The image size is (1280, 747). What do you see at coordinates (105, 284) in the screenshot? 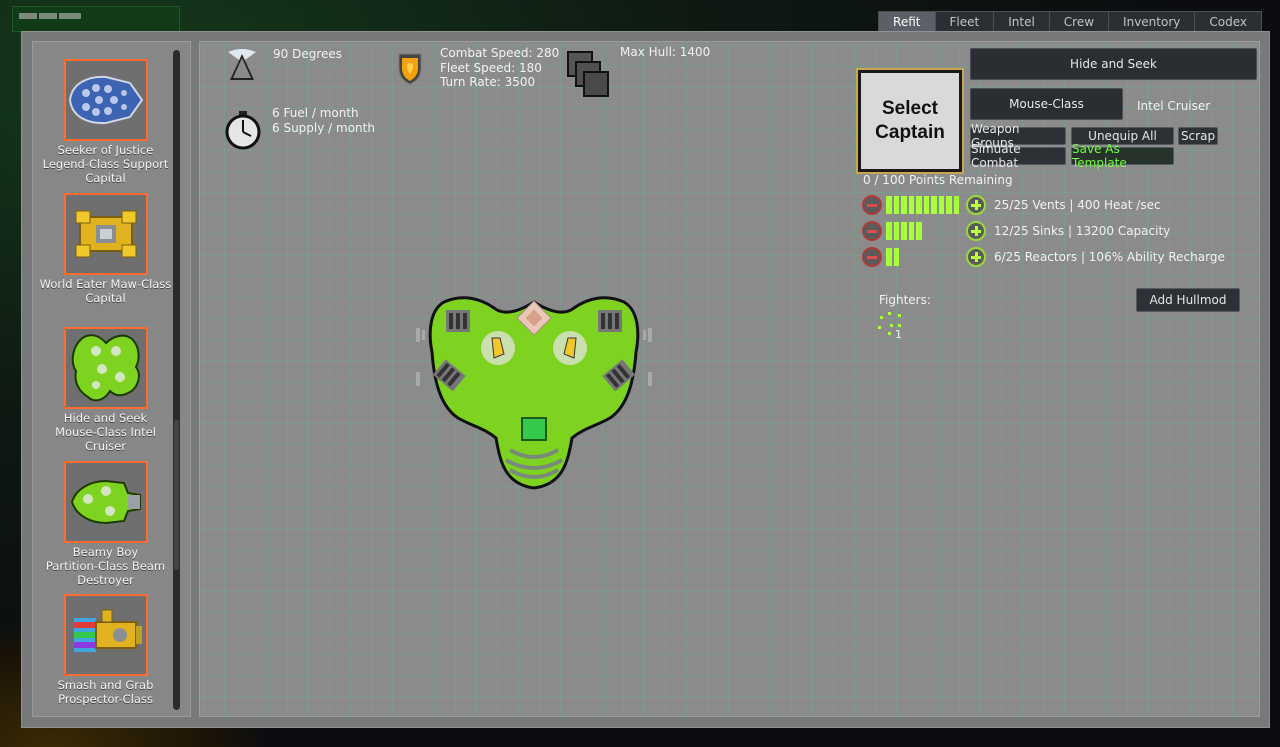
I see `ship-name-line: World Eater Maw-Class` at bounding box center [105, 284].